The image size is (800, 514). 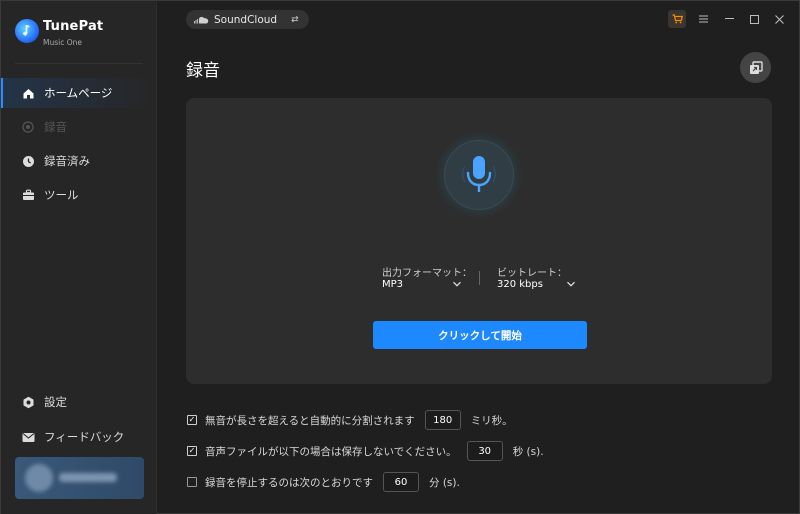 I want to click on menu-icon, so click(x=703, y=19).